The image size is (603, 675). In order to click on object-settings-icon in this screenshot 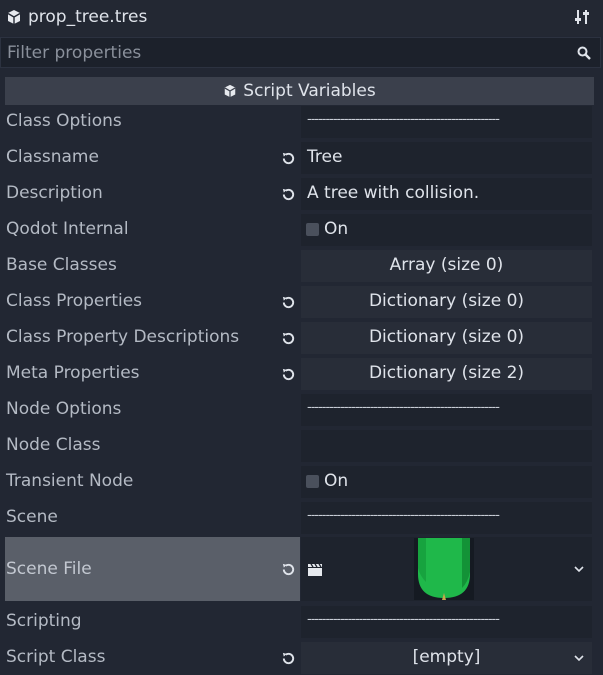, I will do `click(582, 17)`.